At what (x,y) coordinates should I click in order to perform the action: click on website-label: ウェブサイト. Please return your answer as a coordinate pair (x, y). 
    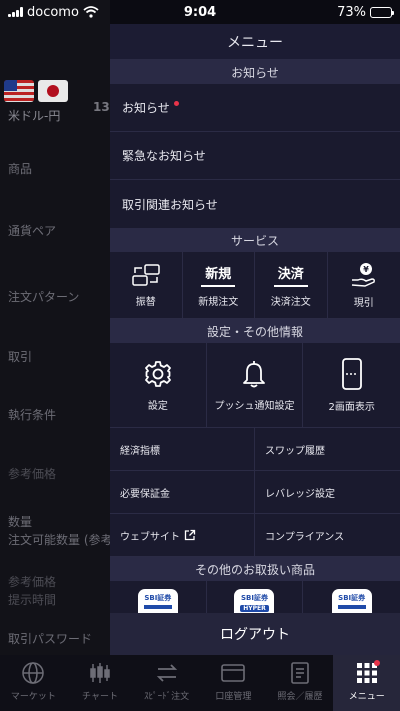
    Looking at the image, I should click on (150, 537).